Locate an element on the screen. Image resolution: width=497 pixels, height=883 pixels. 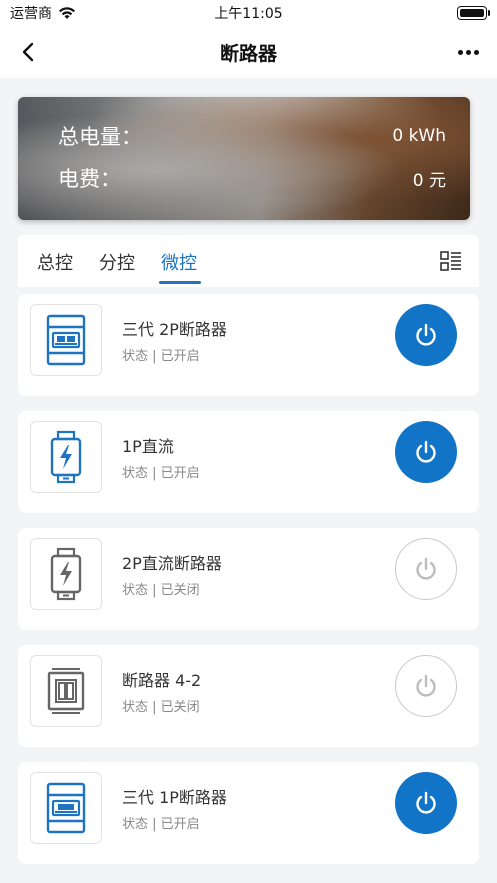
device-card: 三代 2P断路器 状态 | 已开启 is located at coordinates (248, 345).